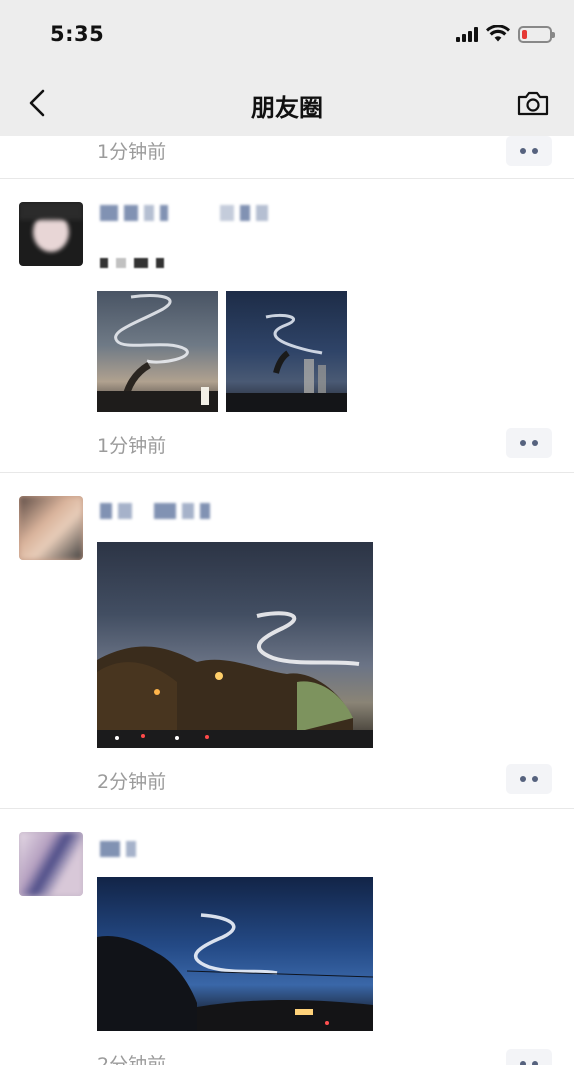  I want to click on camera-button, so click(533, 103).